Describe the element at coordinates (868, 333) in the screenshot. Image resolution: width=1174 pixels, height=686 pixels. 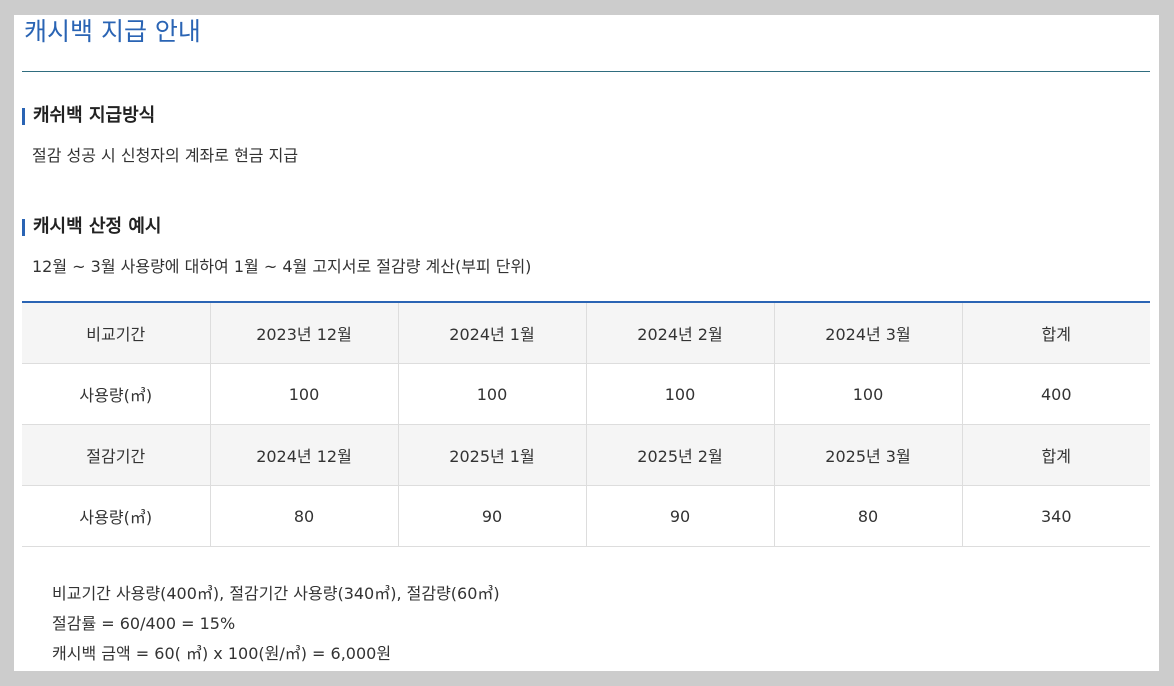
I see `table-cell: 2024년 3월` at that location.